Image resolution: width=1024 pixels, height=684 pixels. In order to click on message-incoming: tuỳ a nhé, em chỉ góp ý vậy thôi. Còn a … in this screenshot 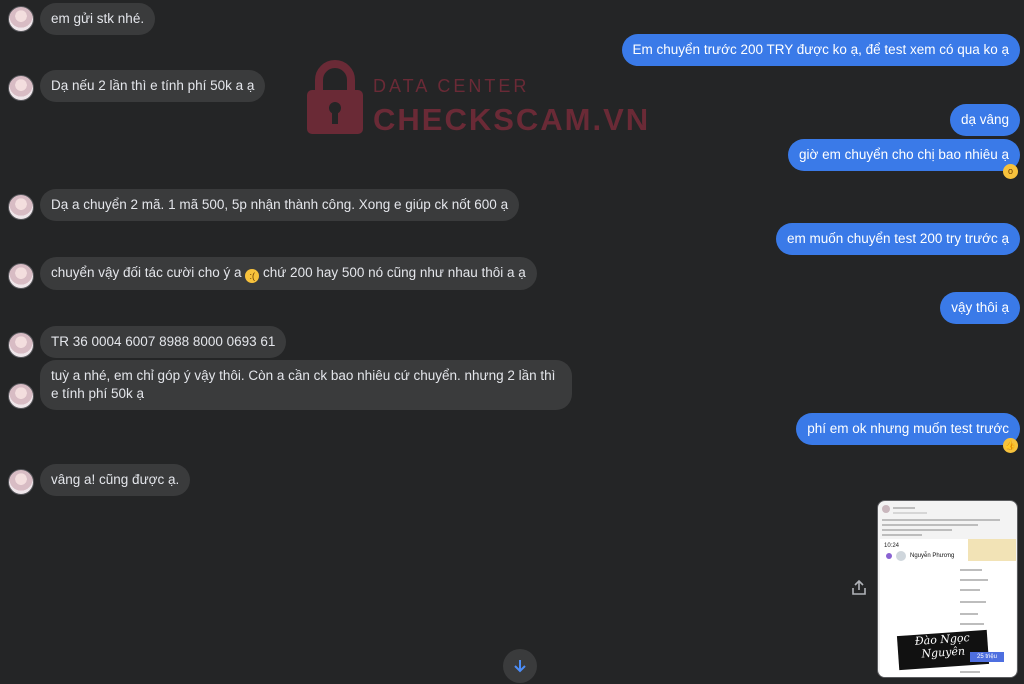, I will do `click(306, 385)`.